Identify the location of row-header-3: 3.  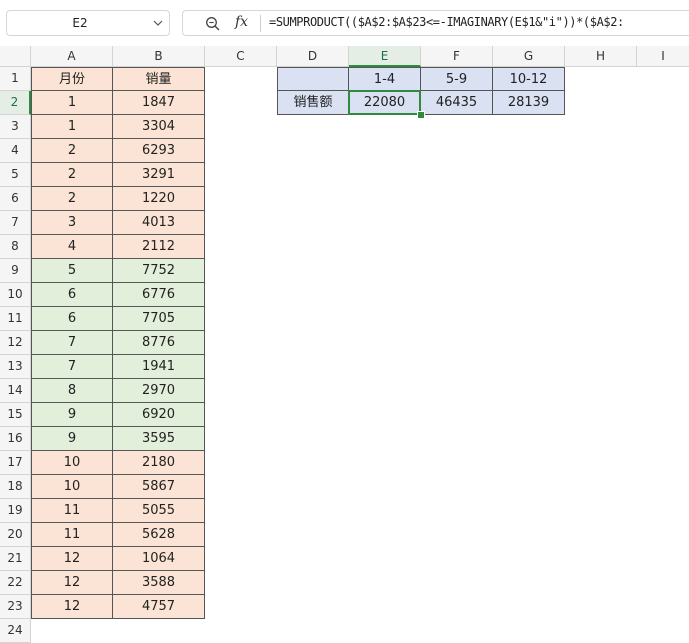
(15, 127).